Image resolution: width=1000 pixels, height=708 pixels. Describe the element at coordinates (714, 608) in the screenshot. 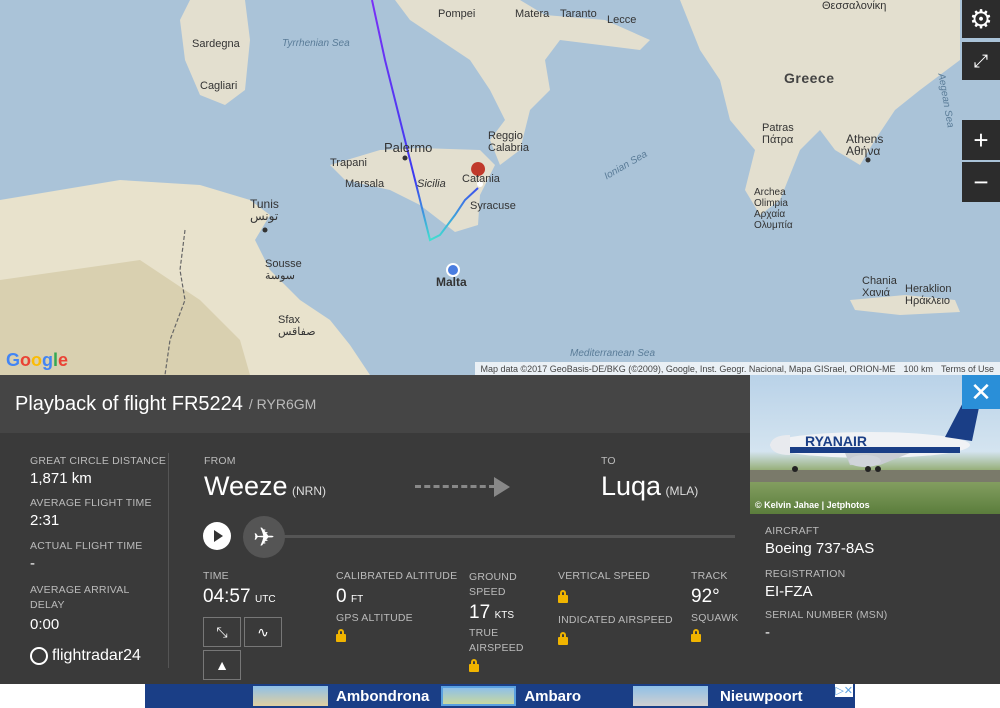

I see `track-block: TRACK 92° SQUAWK` at that location.